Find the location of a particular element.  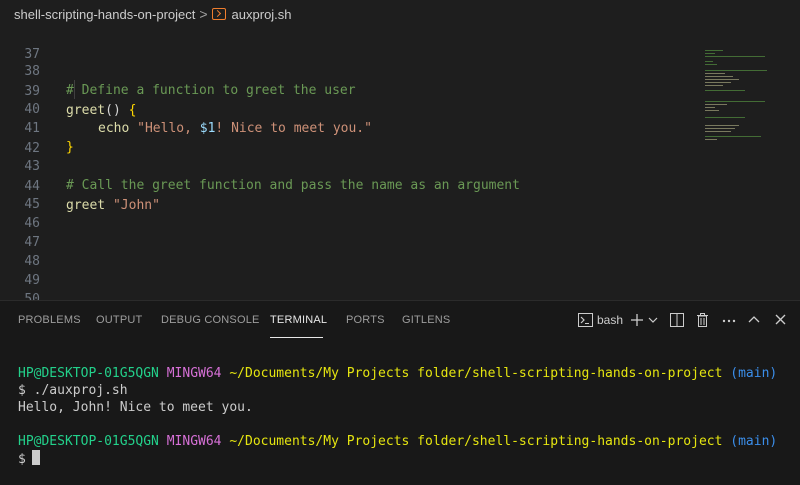

breadcrumb-file: auxproj.sh is located at coordinates (262, 14).